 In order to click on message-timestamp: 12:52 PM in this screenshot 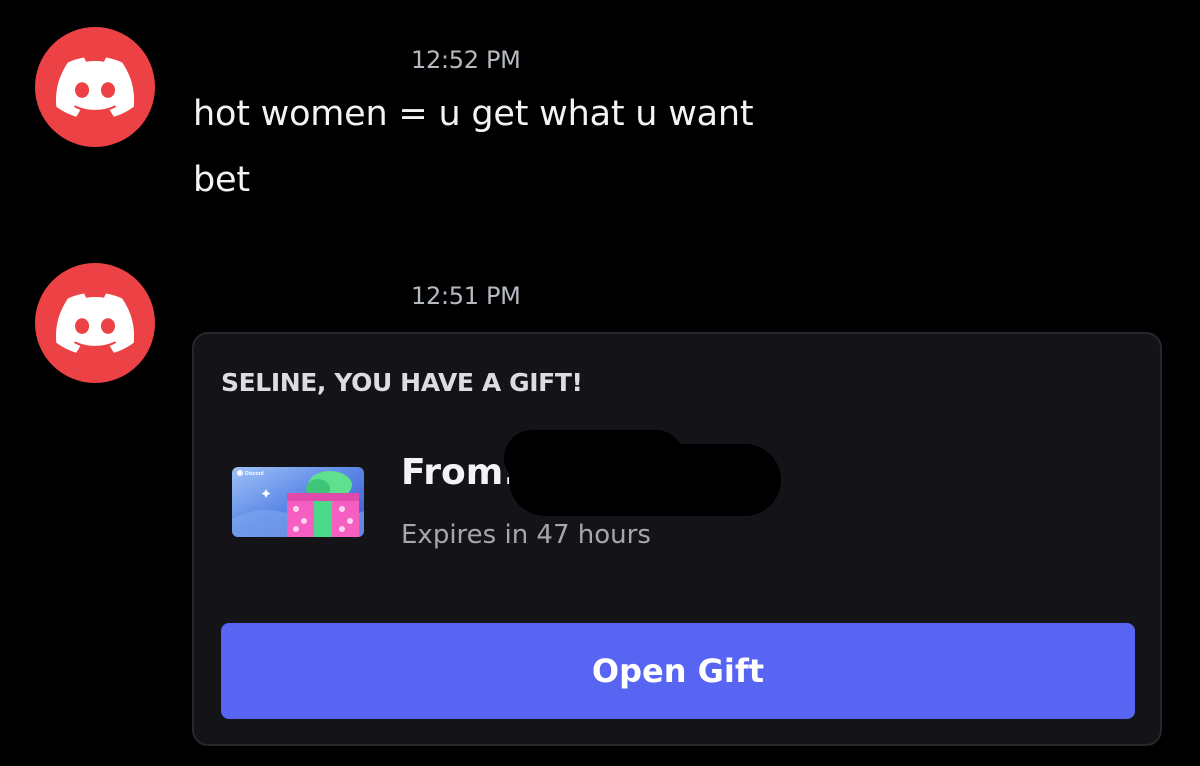, I will do `click(466, 60)`.